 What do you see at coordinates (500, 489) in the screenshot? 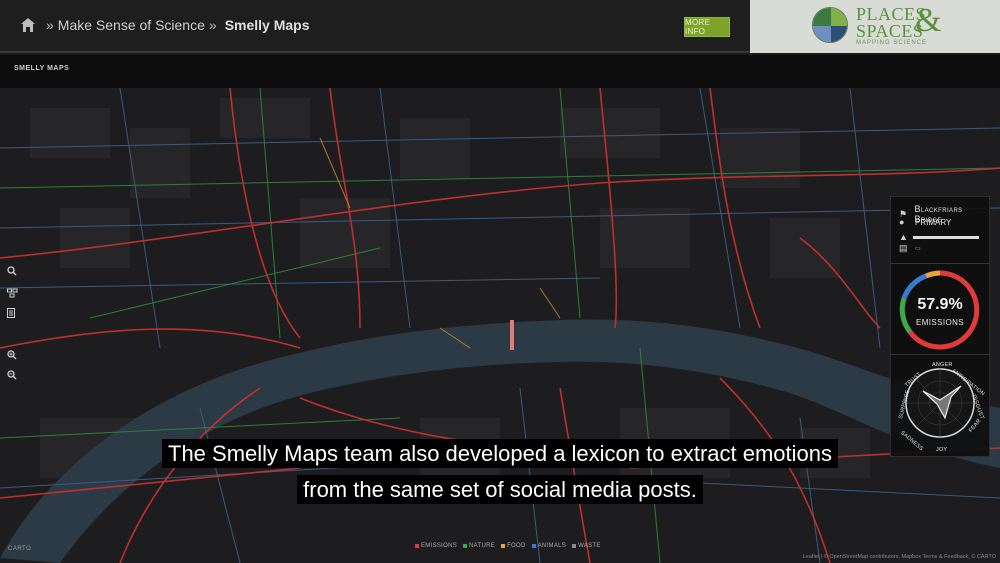
I see `caption-line-2: from the same set of social media posts.` at bounding box center [500, 489].